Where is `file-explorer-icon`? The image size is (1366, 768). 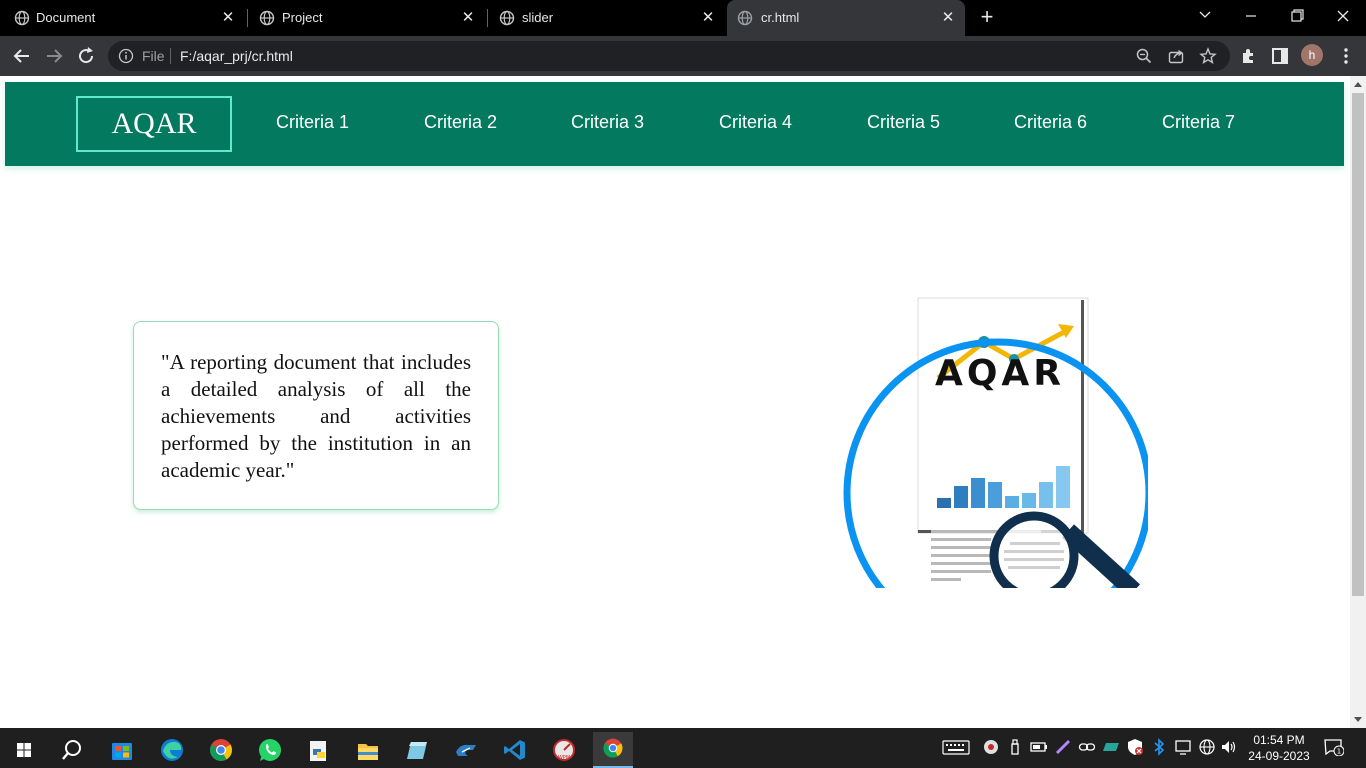 file-explorer-icon is located at coordinates (368, 750).